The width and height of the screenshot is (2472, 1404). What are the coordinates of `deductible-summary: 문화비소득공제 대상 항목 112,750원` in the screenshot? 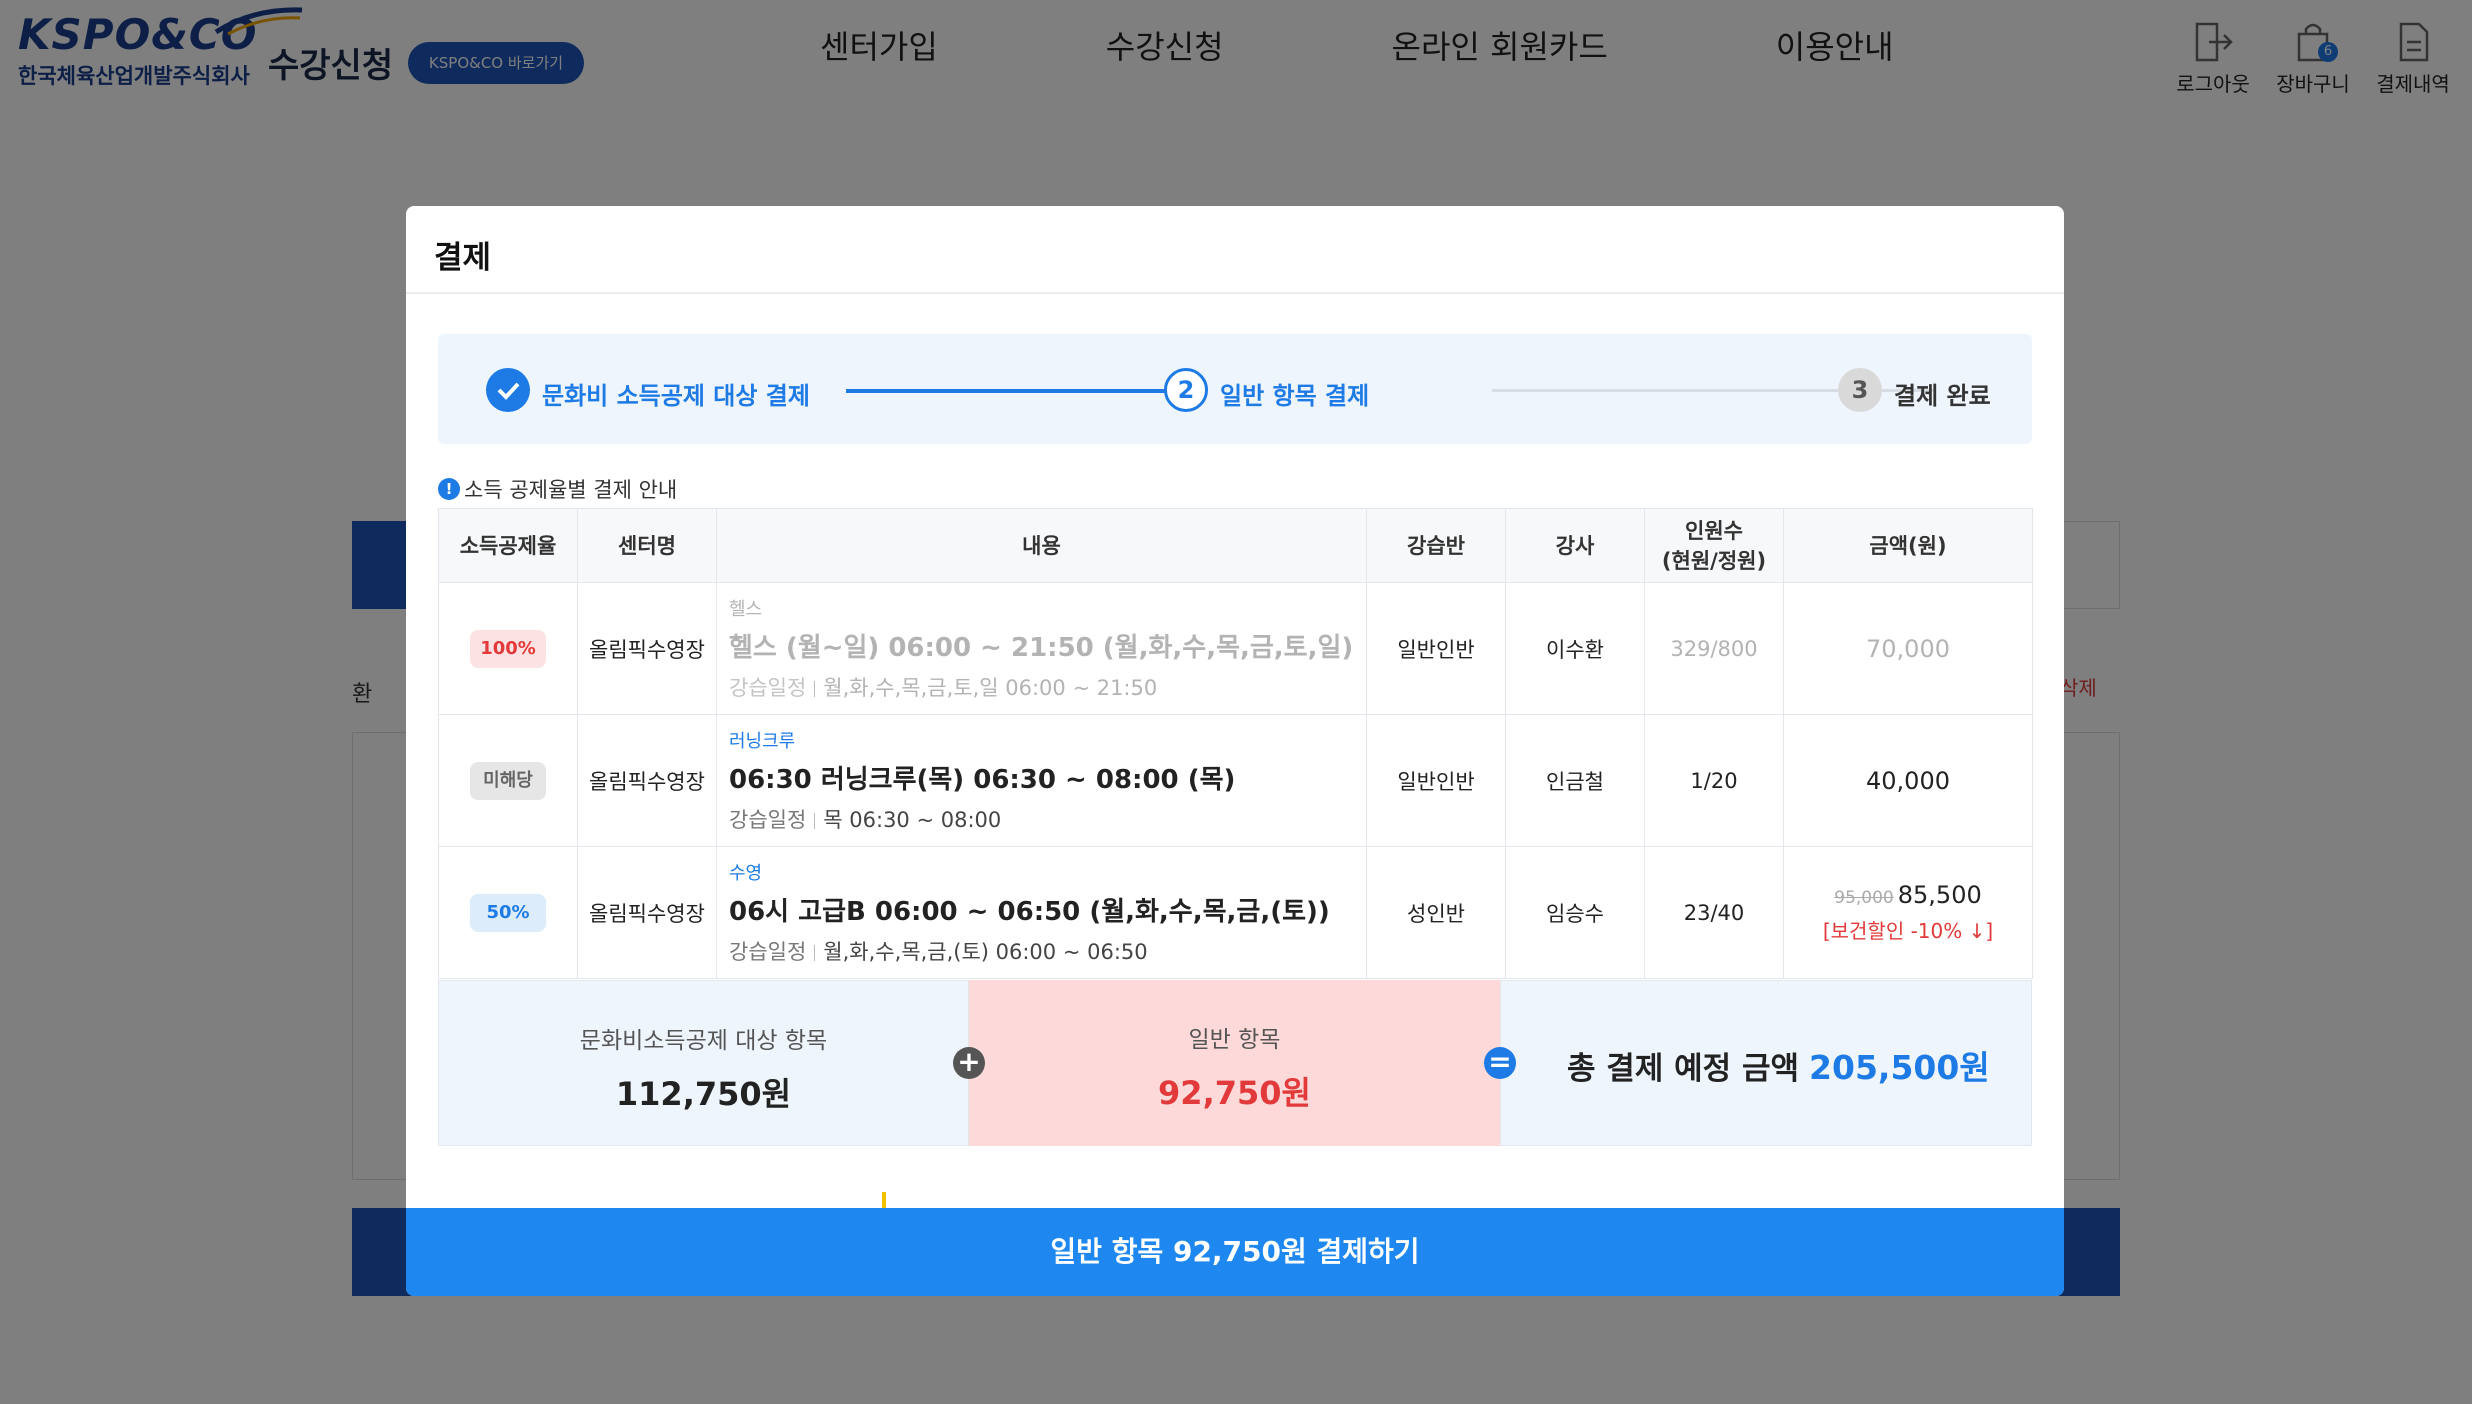 It's located at (703, 1063).